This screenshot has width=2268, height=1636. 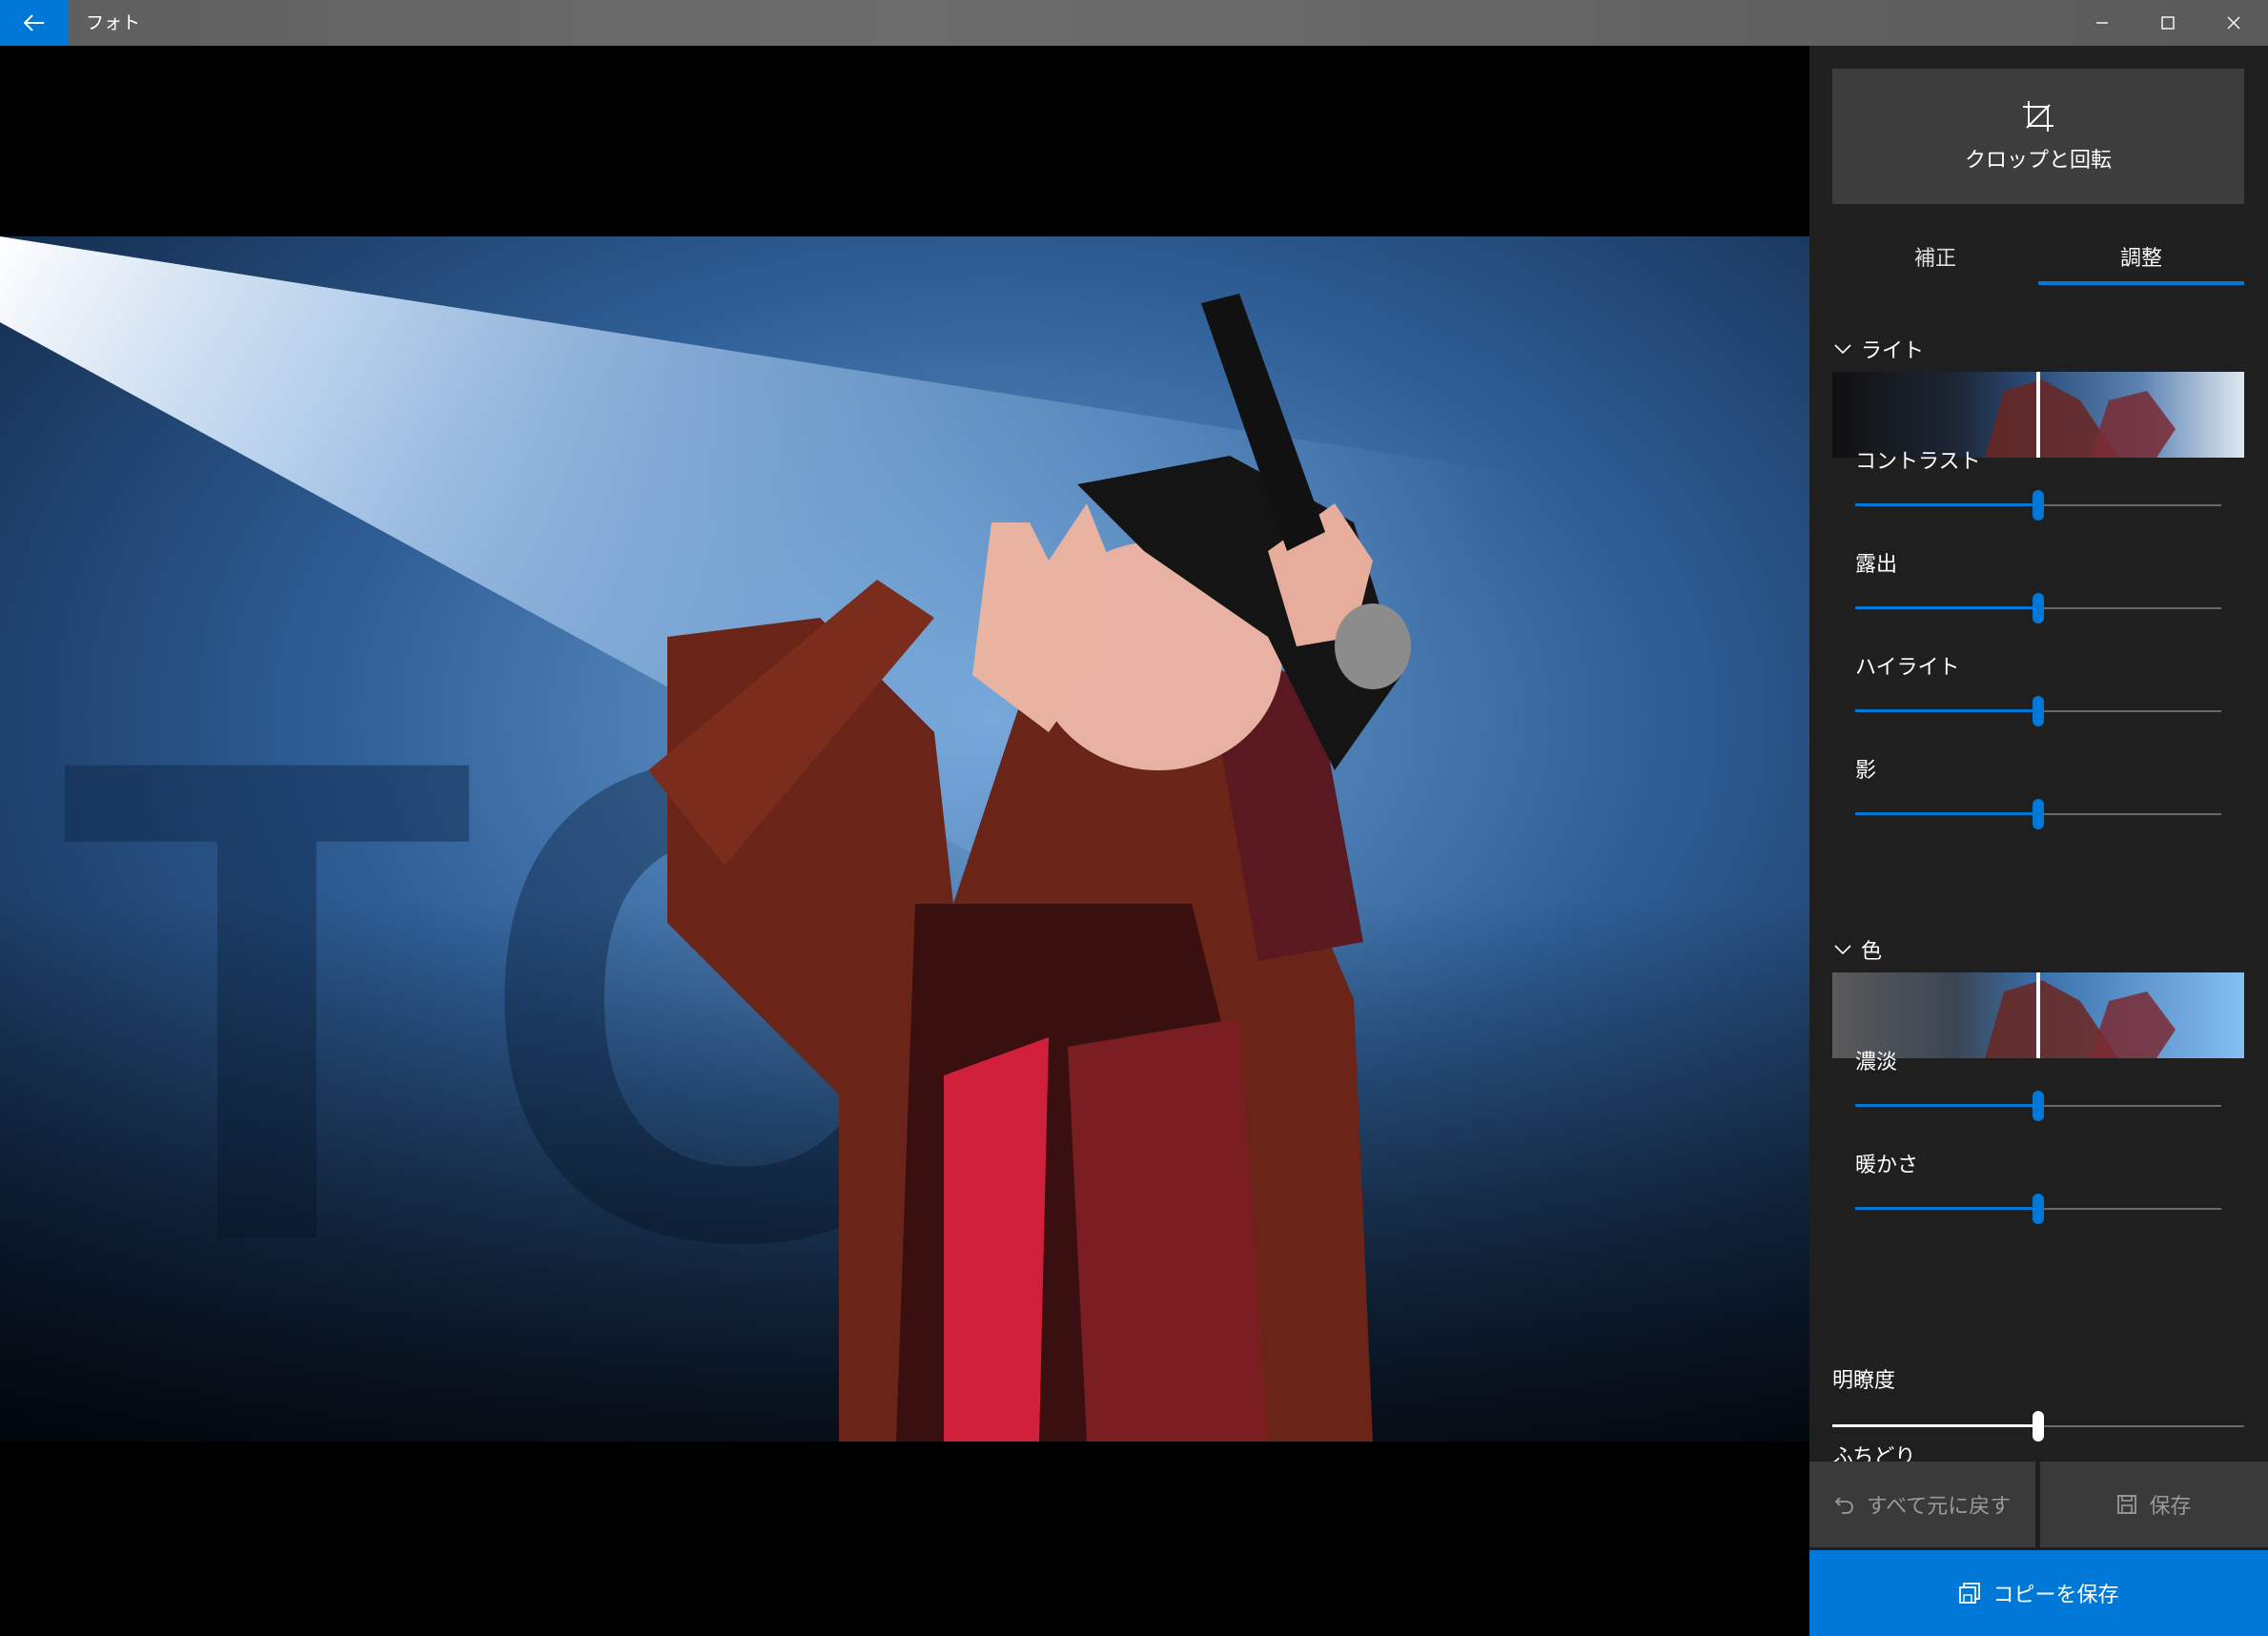 What do you see at coordinates (2127, 1504) in the screenshot?
I see `save-icon` at bounding box center [2127, 1504].